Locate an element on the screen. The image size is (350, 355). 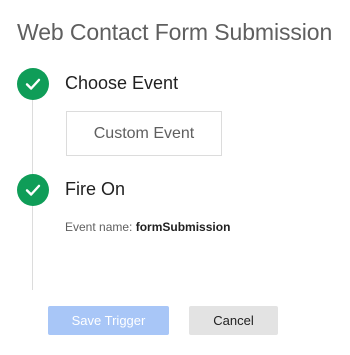
custom-event-option: Custom Event is located at coordinates (144, 133).